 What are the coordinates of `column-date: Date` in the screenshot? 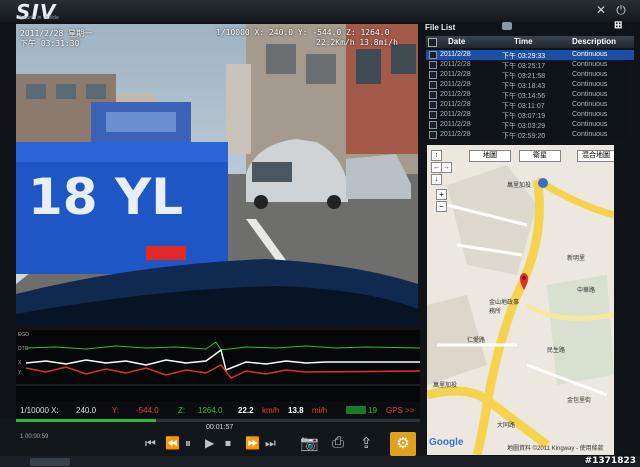 It's located at (456, 41).